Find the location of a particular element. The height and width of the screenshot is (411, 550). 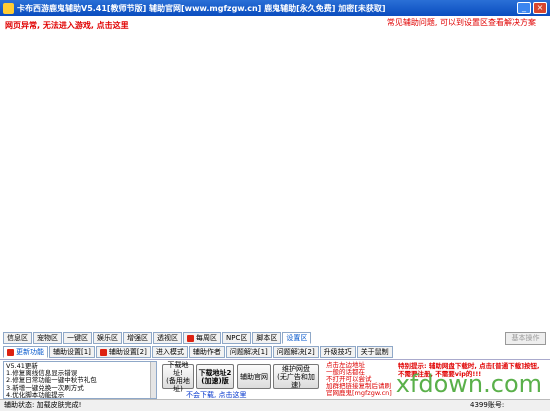

netdisk-label: 维护网盘 (无广告和加速) is located at coordinates (296, 376).